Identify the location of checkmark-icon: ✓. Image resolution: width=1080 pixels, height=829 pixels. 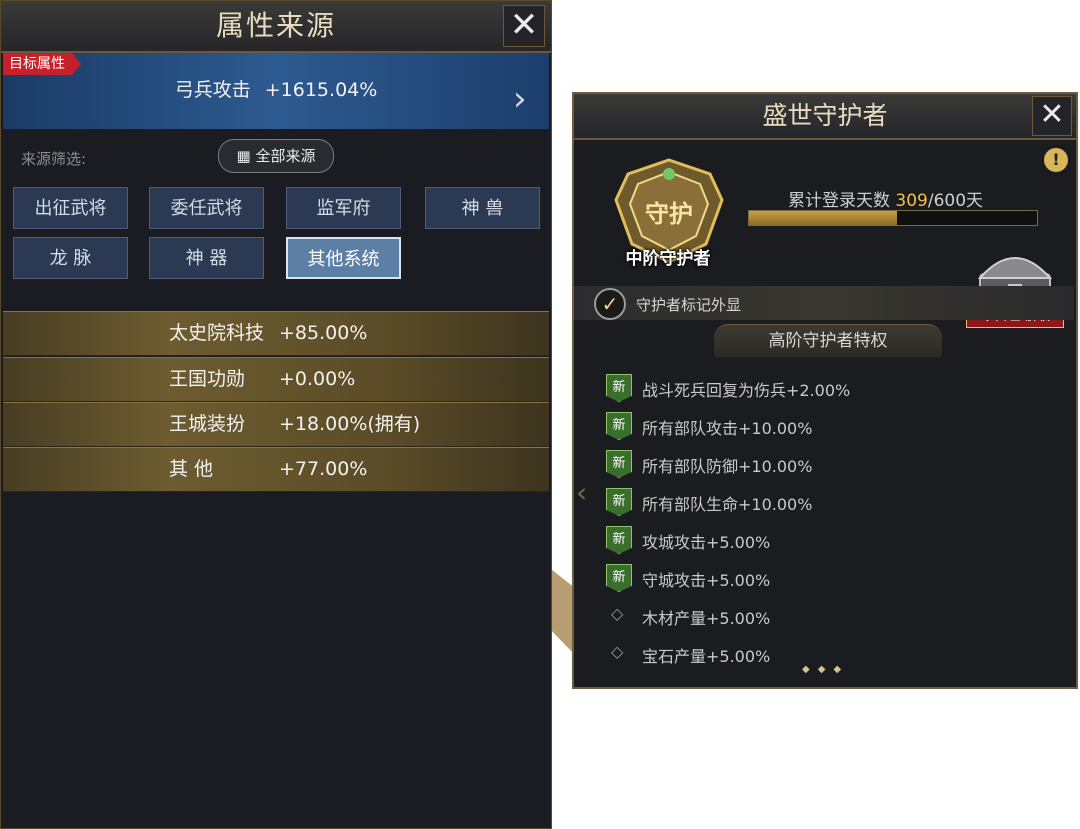
(610, 304).